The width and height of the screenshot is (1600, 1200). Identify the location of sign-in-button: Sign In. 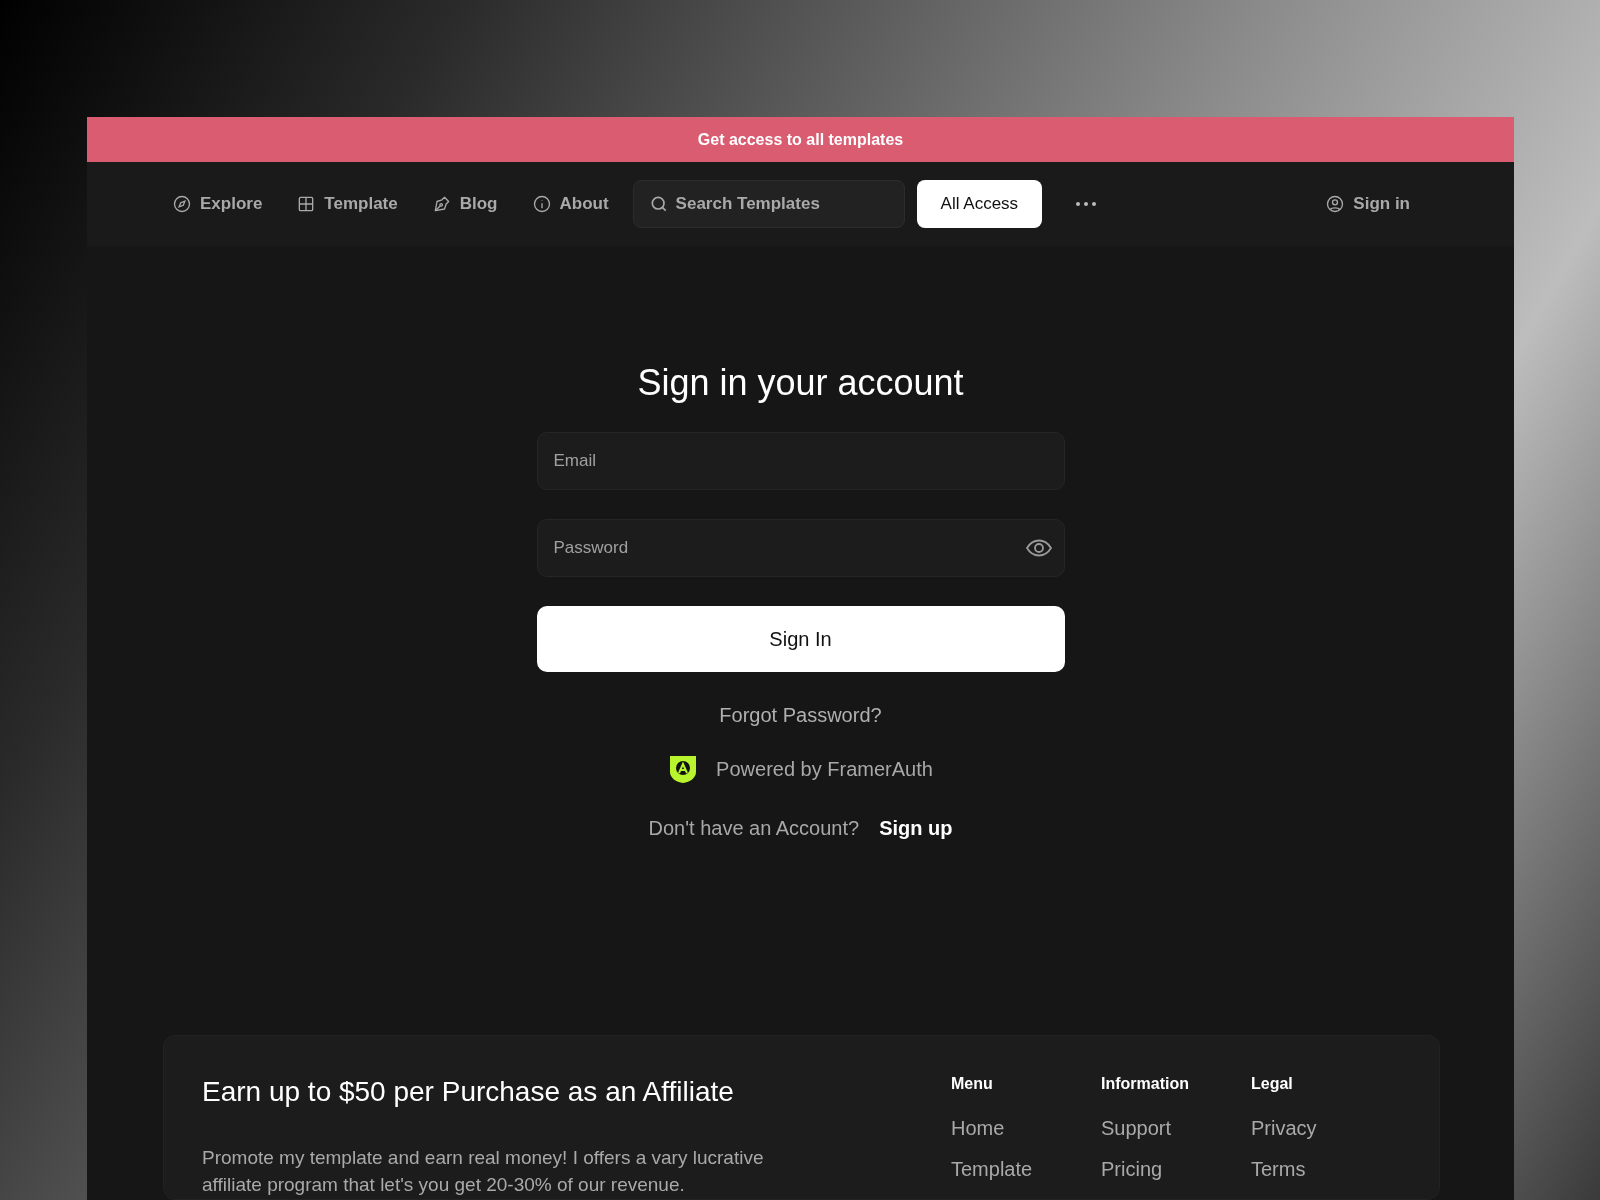
(800, 639).